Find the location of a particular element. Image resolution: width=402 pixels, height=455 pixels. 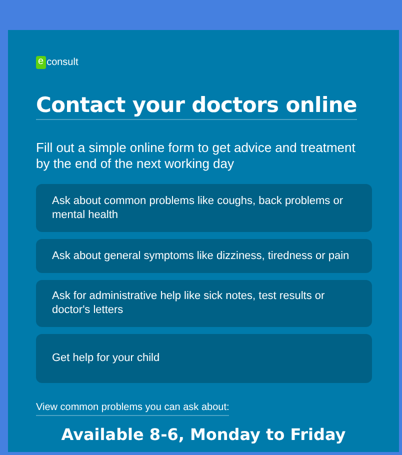

logo-text: consult is located at coordinates (62, 62).